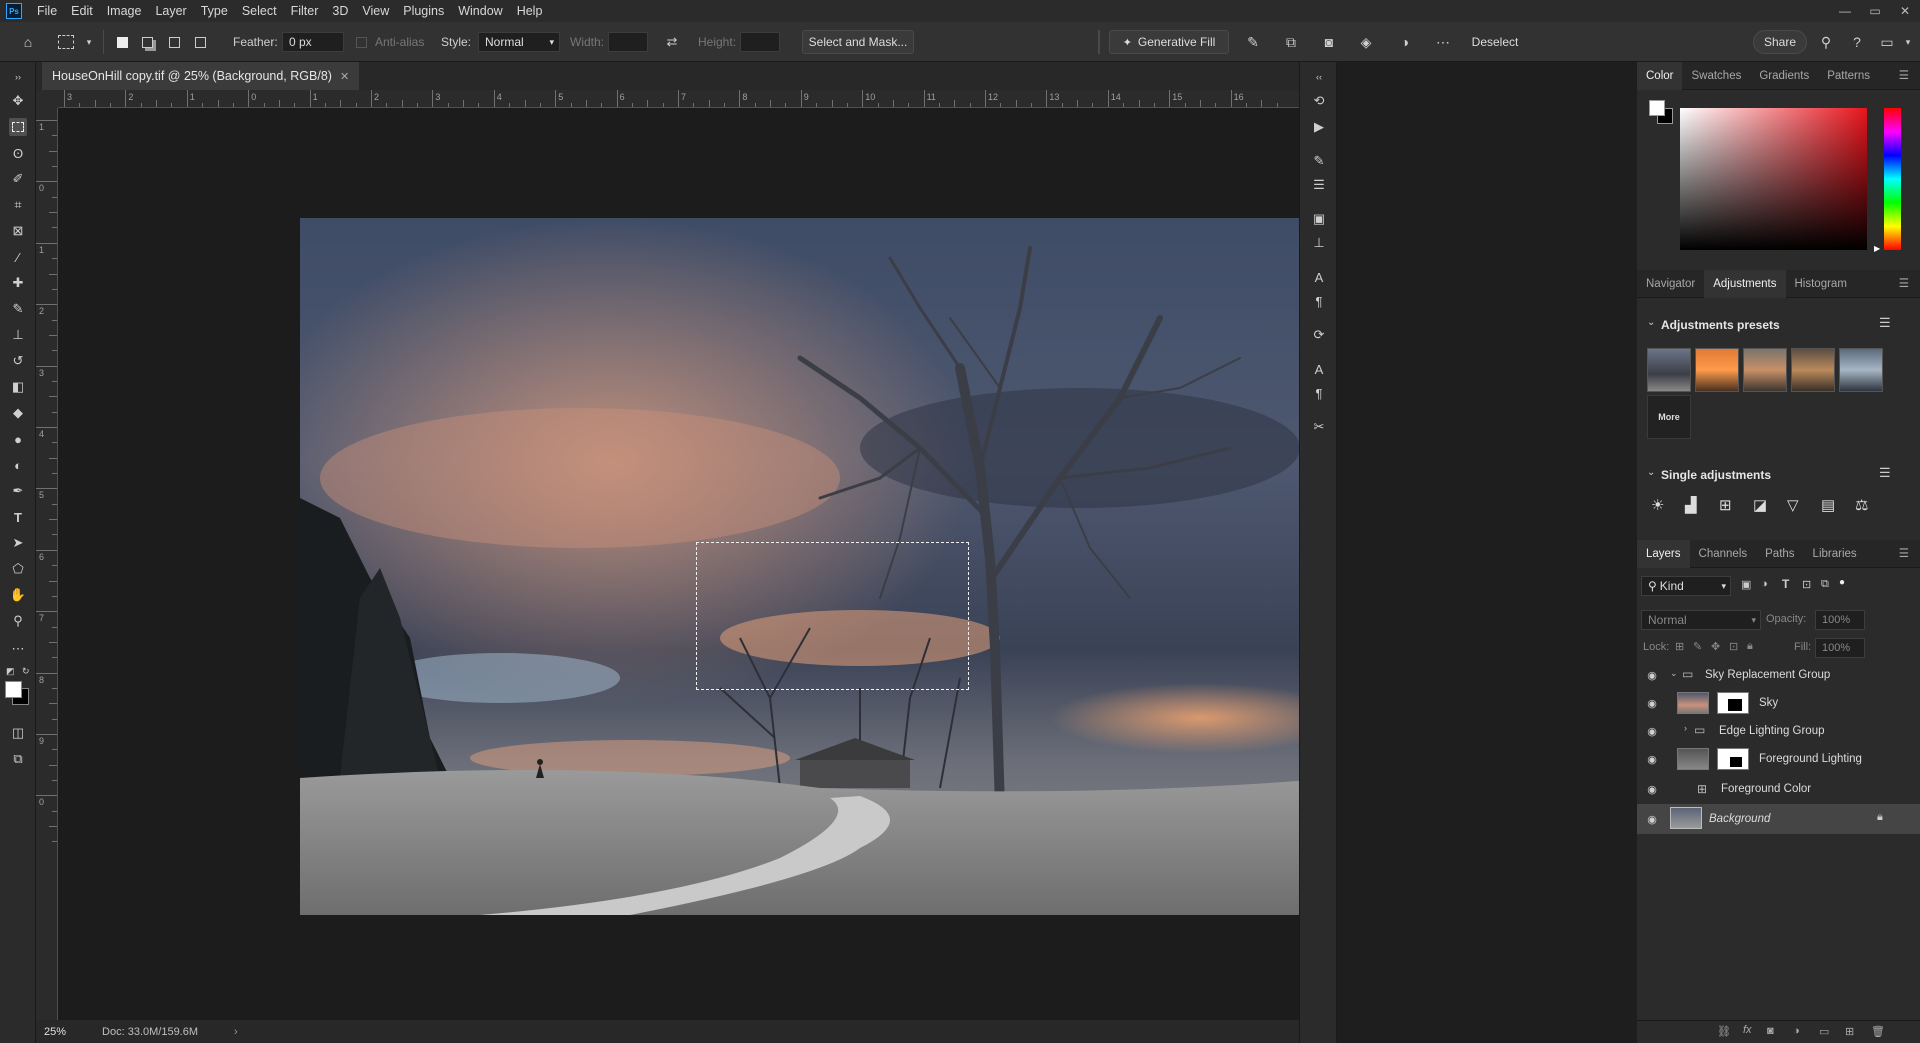  Describe the element at coordinates (1670, 284) in the screenshot. I see `tab-navigator: Navigator` at that location.